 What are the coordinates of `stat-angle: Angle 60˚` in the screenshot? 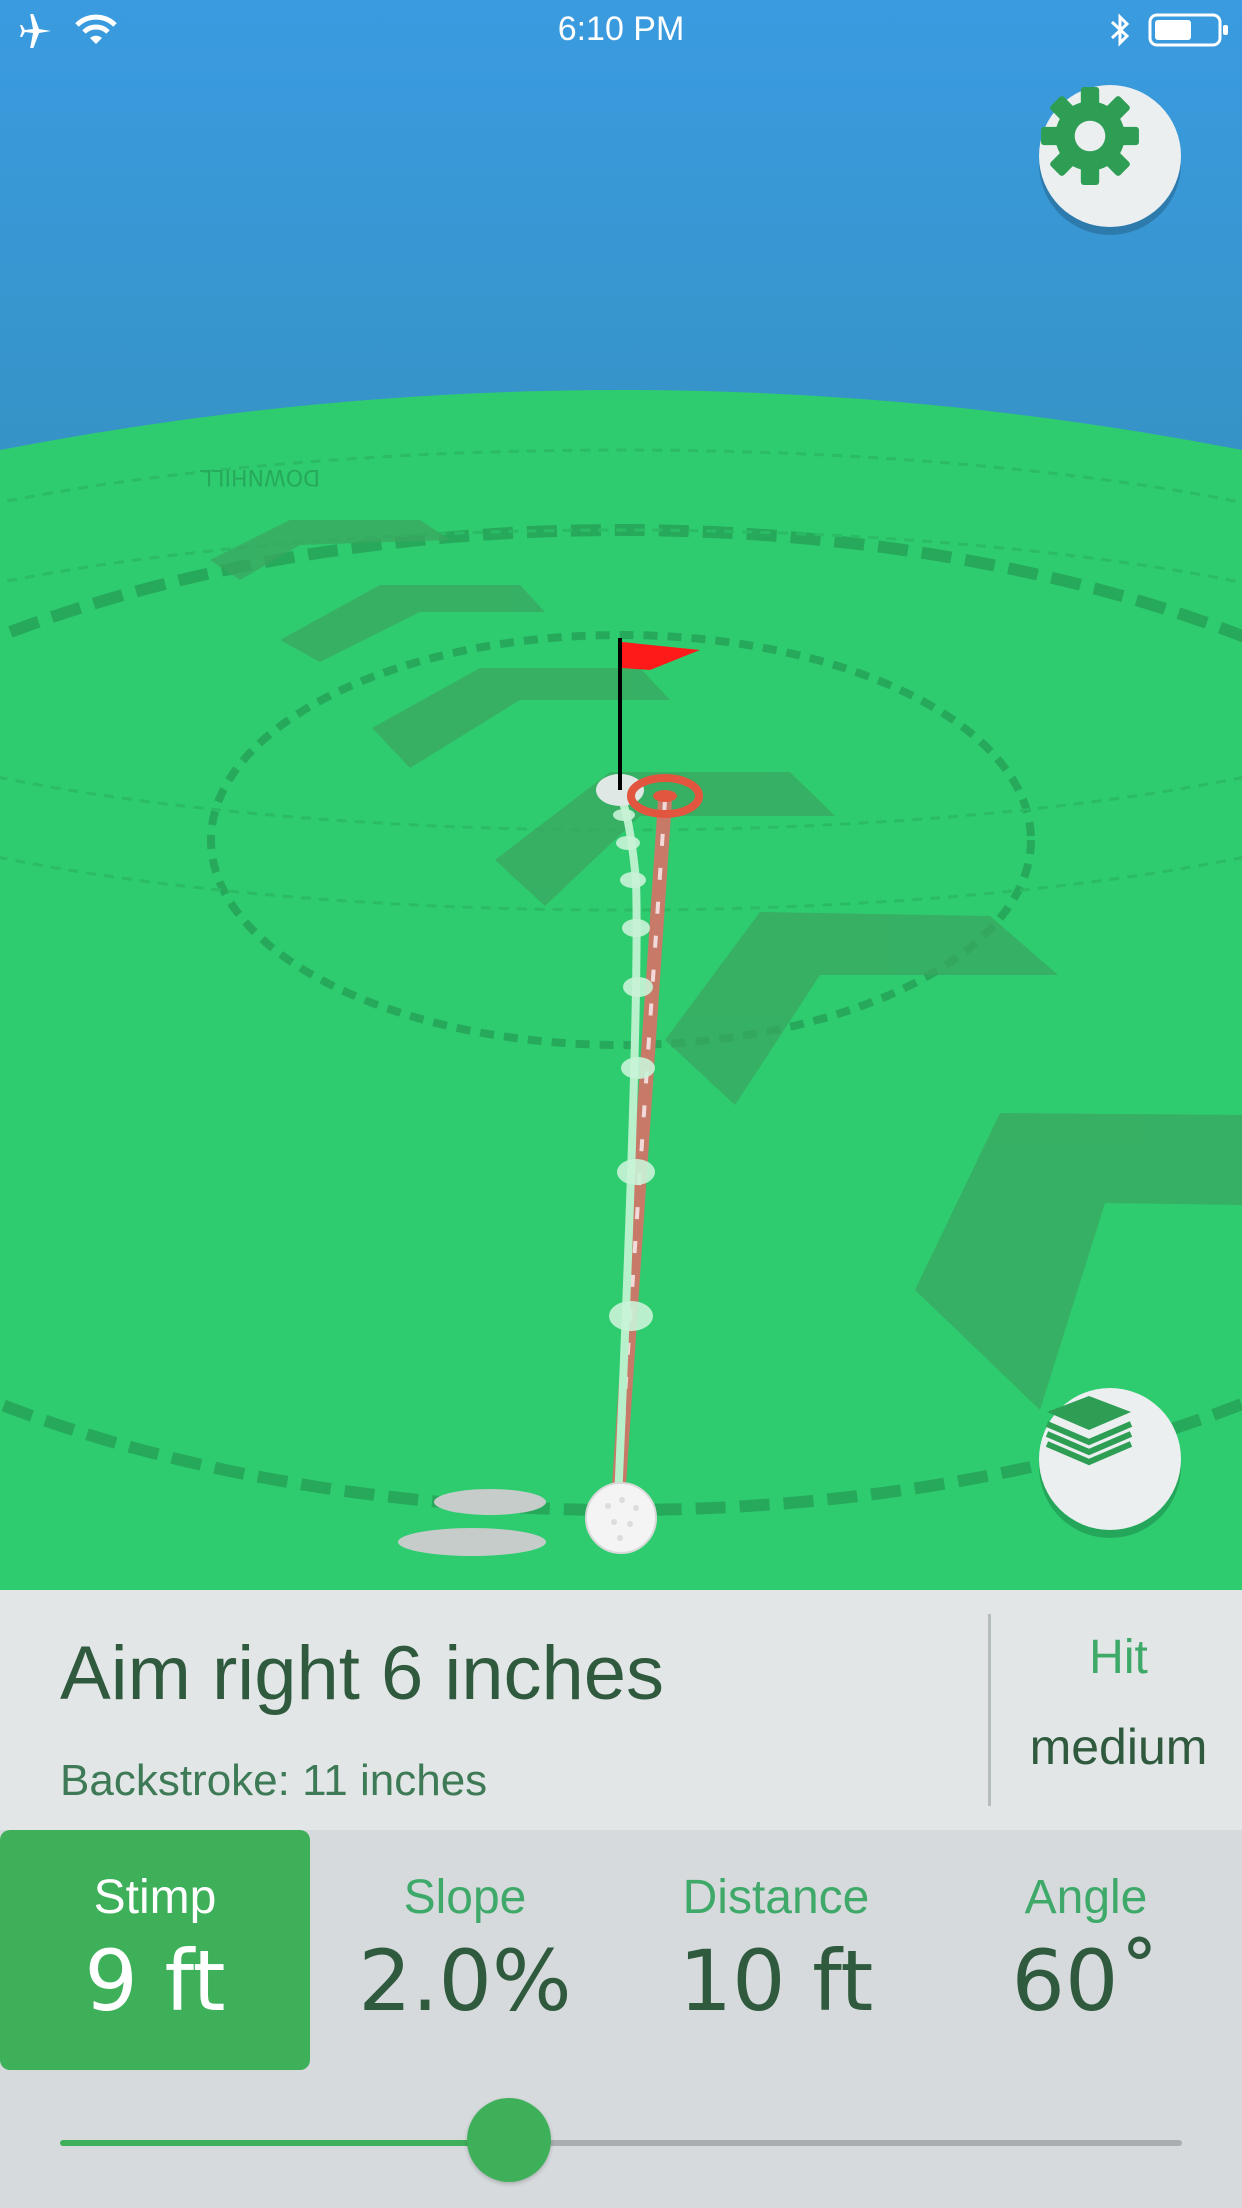 It's located at (1086, 1950).